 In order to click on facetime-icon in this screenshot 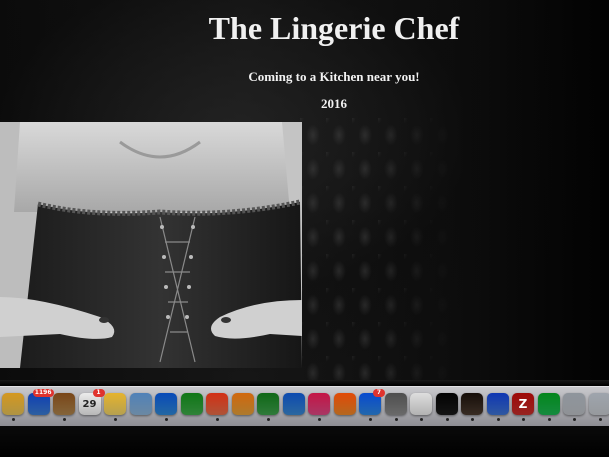, I will do `click(191, 404)`.